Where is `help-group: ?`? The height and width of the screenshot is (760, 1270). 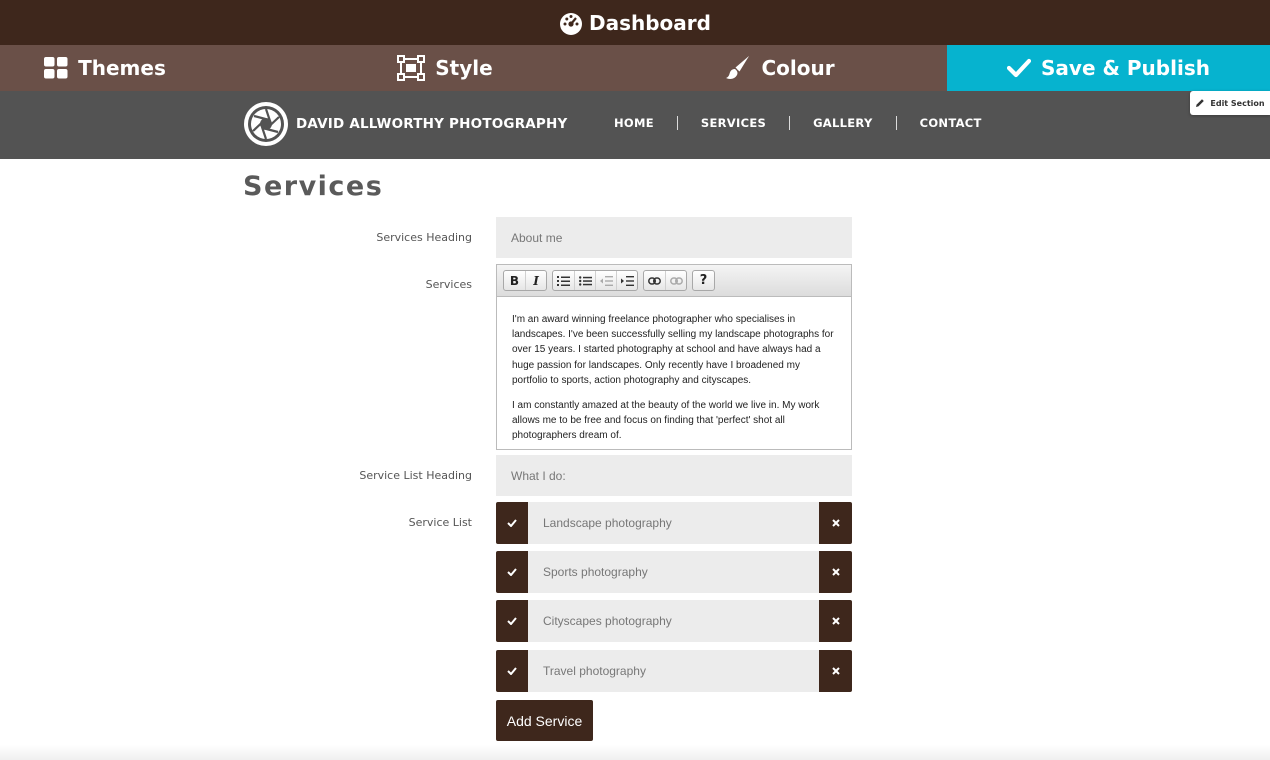
help-group: ? is located at coordinates (703, 280).